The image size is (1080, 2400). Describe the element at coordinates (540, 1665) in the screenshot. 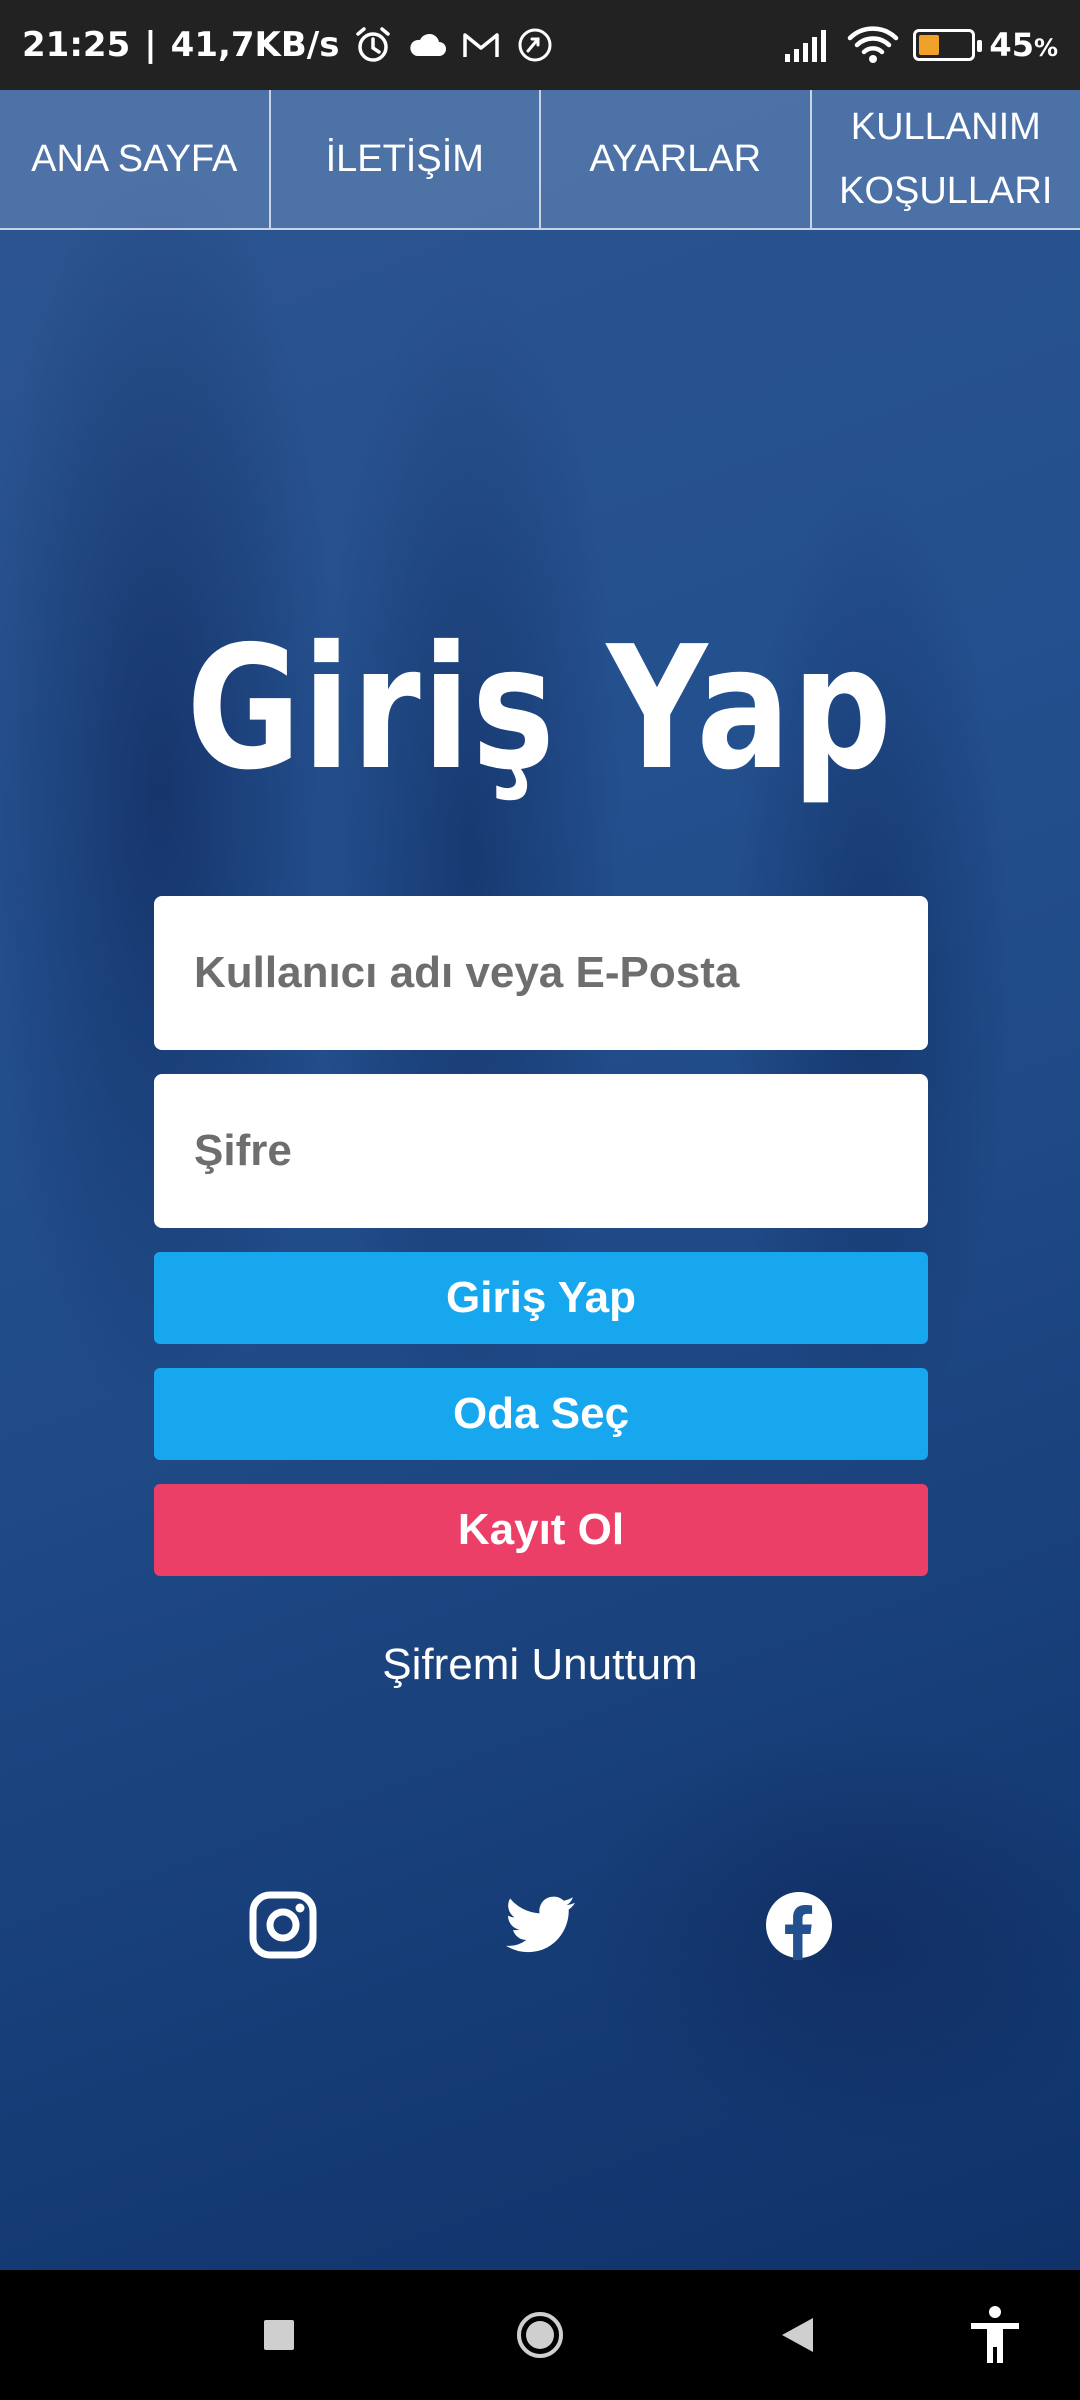

I see `forgot-password-link: Şifremi Unuttum` at that location.